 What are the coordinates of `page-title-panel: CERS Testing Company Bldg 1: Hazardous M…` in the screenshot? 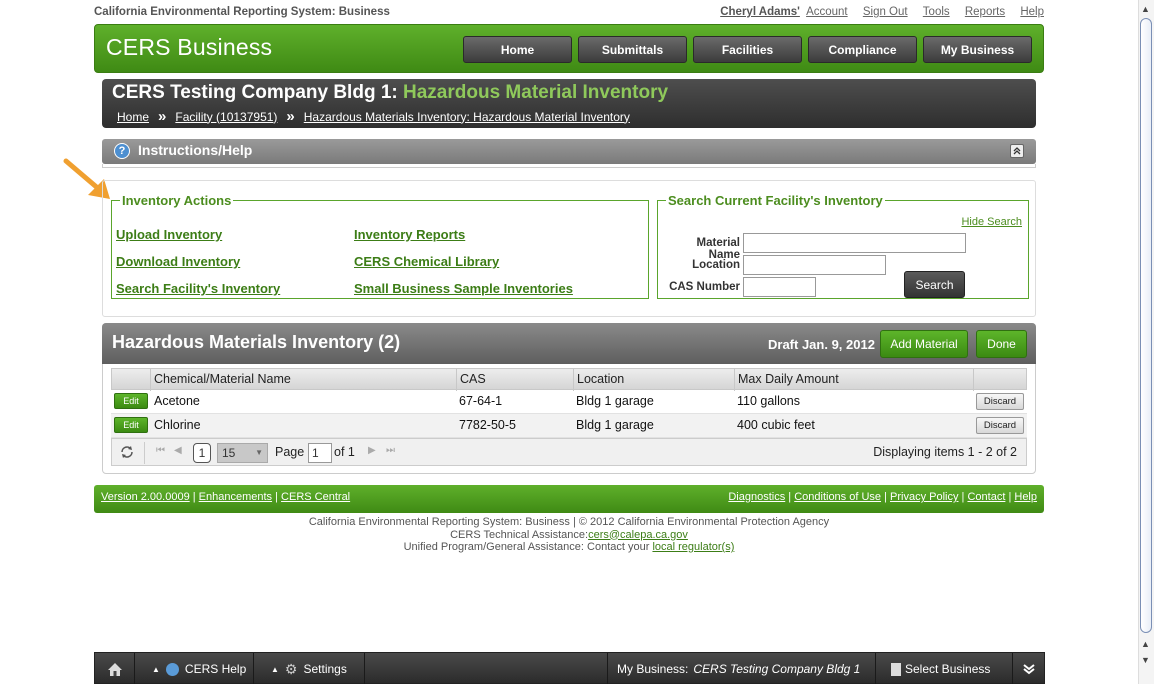 It's located at (569, 103).